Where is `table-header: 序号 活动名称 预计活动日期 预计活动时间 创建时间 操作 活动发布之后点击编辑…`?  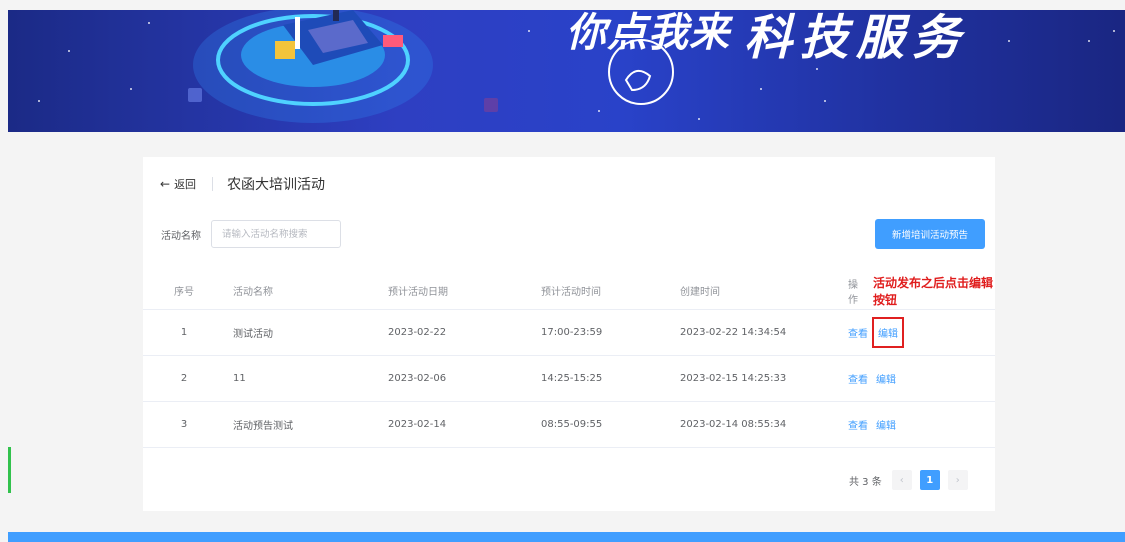
table-header: 序号 活动名称 预计活动日期 预计活动时间 创建时间 操作 活动发布之后点击编辑… is located at coordinates (569, 291).